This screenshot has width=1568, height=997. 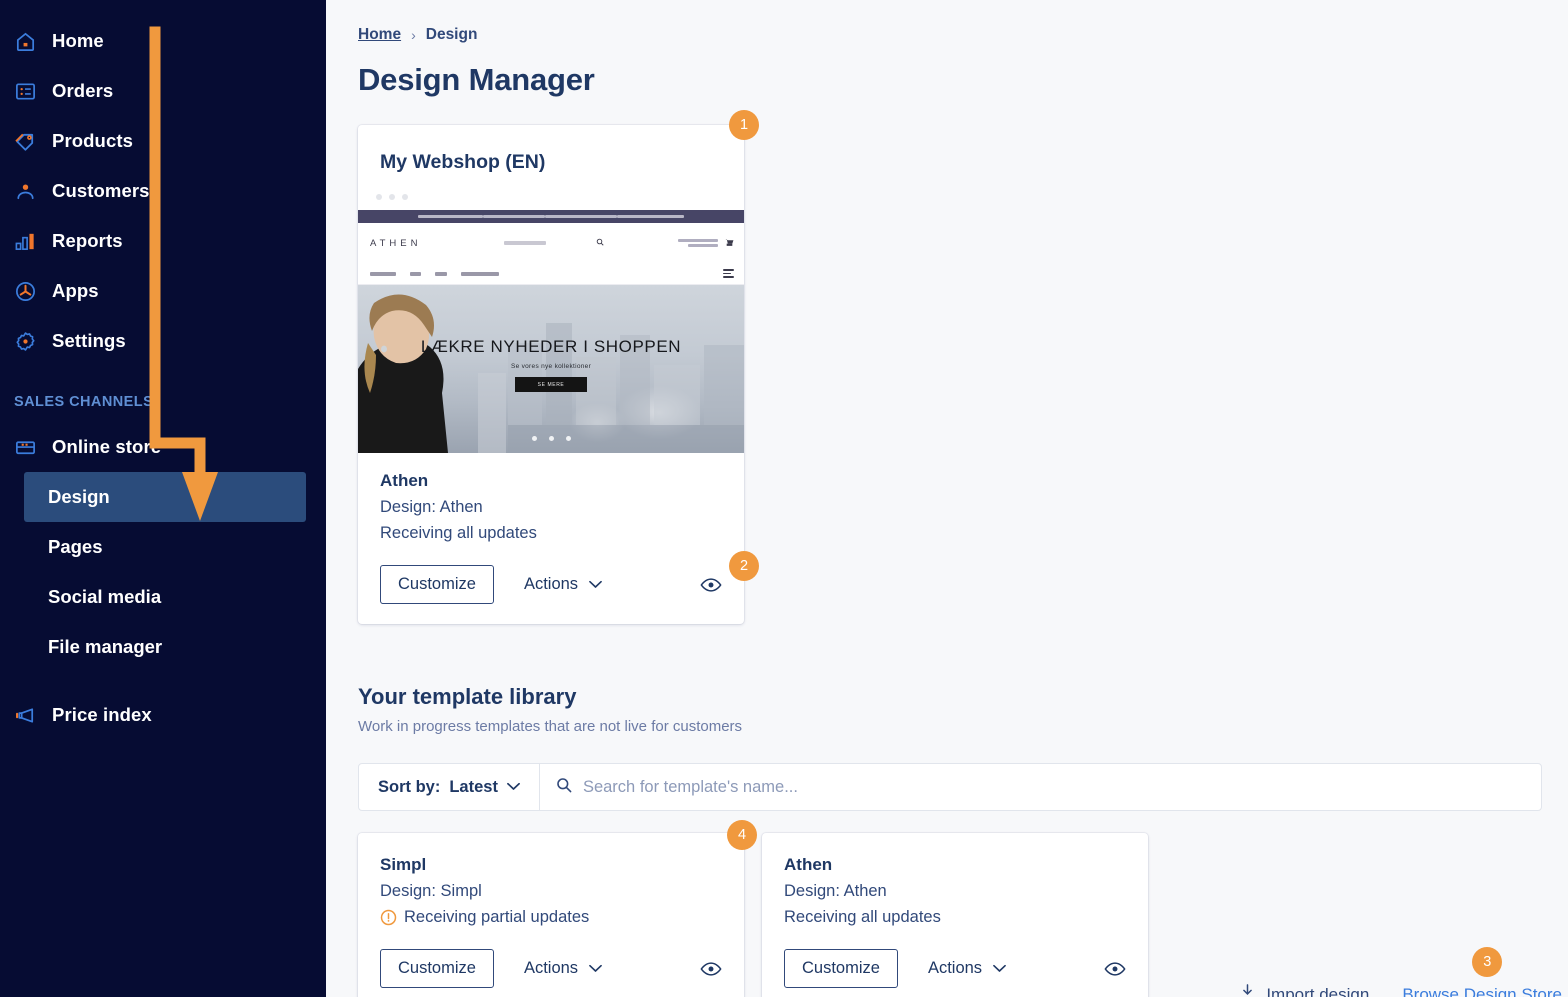 What do you see at coordinates (551, 159) in the screenshot?
I see `live-shop-card-header: My Webshop (EN)` at bounding box center [551, 159].